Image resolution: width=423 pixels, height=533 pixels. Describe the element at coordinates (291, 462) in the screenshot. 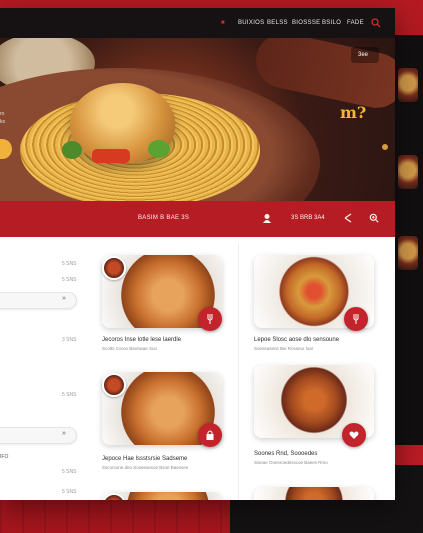

I see `dish-subtitle: Siseae Ooesroedesscoe Baees Rrso` at that location.